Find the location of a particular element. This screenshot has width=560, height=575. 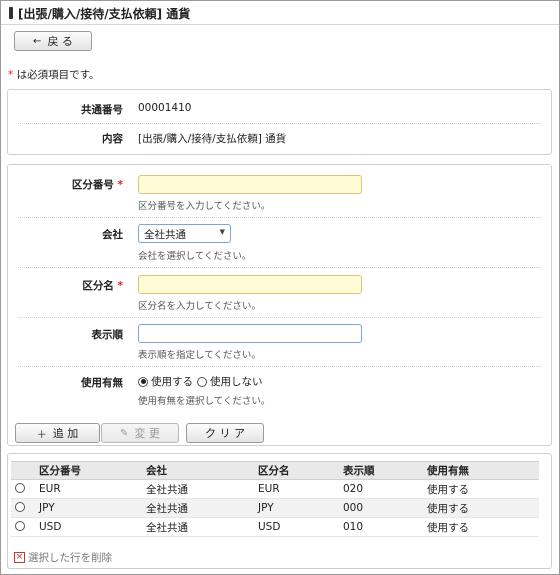

company-select: 全社共通 ▼ is located at coordinates (184, 233).